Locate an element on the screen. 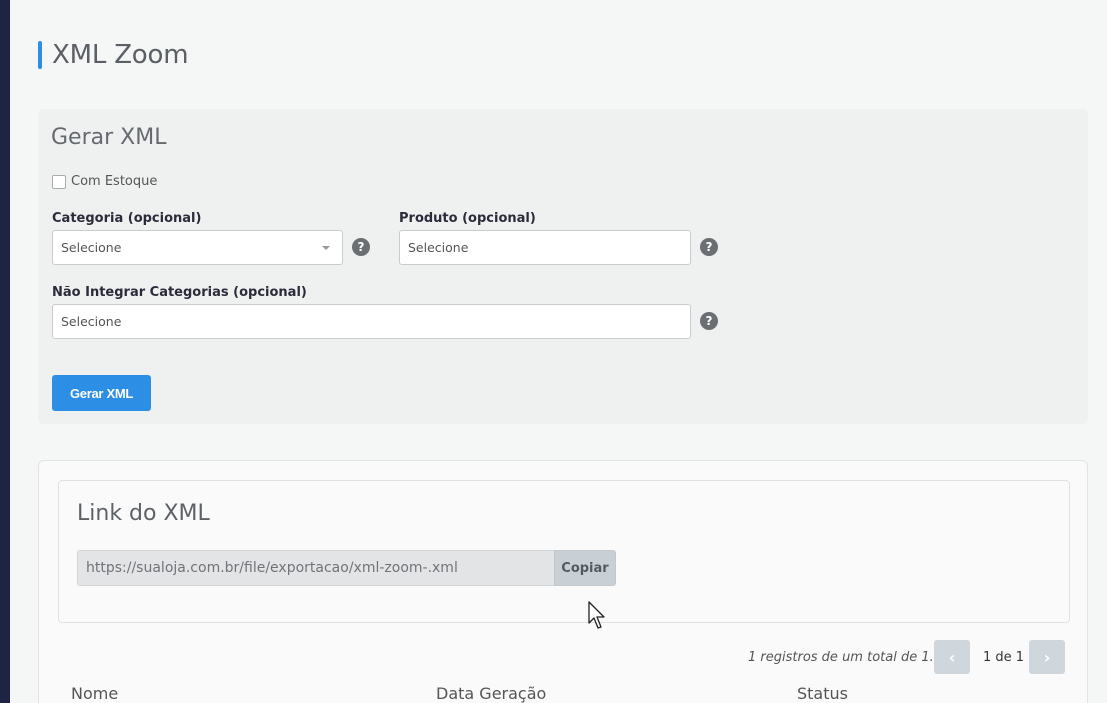 This screenshot has height=703, width=1107. categoria-select: Selecione is located at coordinates (197, 247).